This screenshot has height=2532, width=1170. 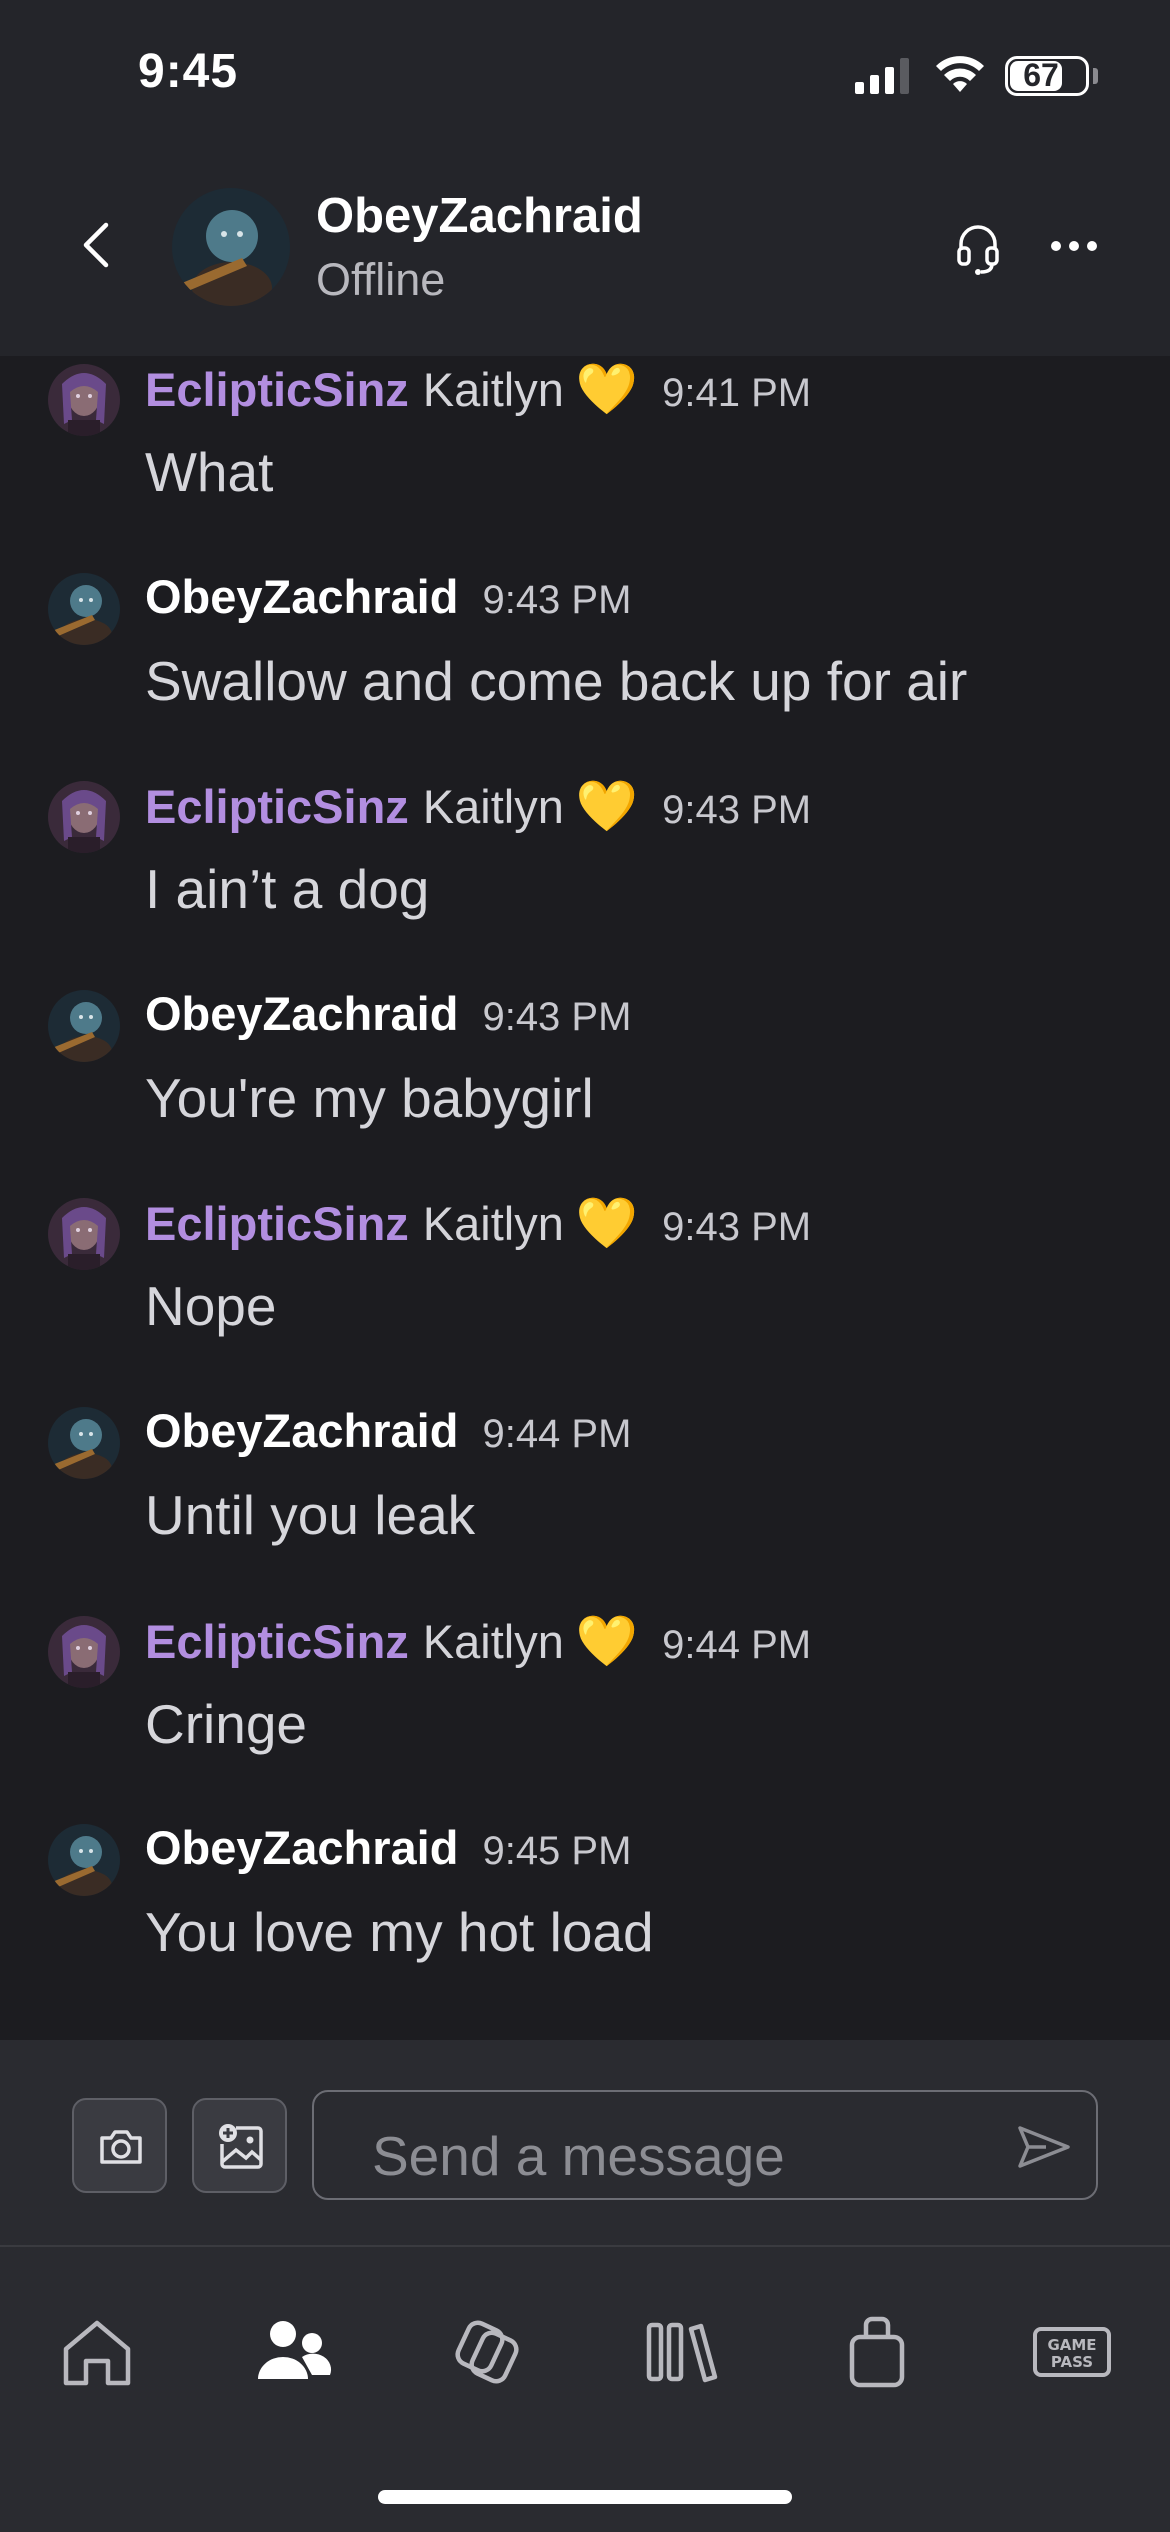 What do you see at coordinates (585, 1284) in the screenshot?
I see `message-row: EclipticSinz Kaitlyn 💛 9:43 PM Nope` at bounding box center [585, 1284].